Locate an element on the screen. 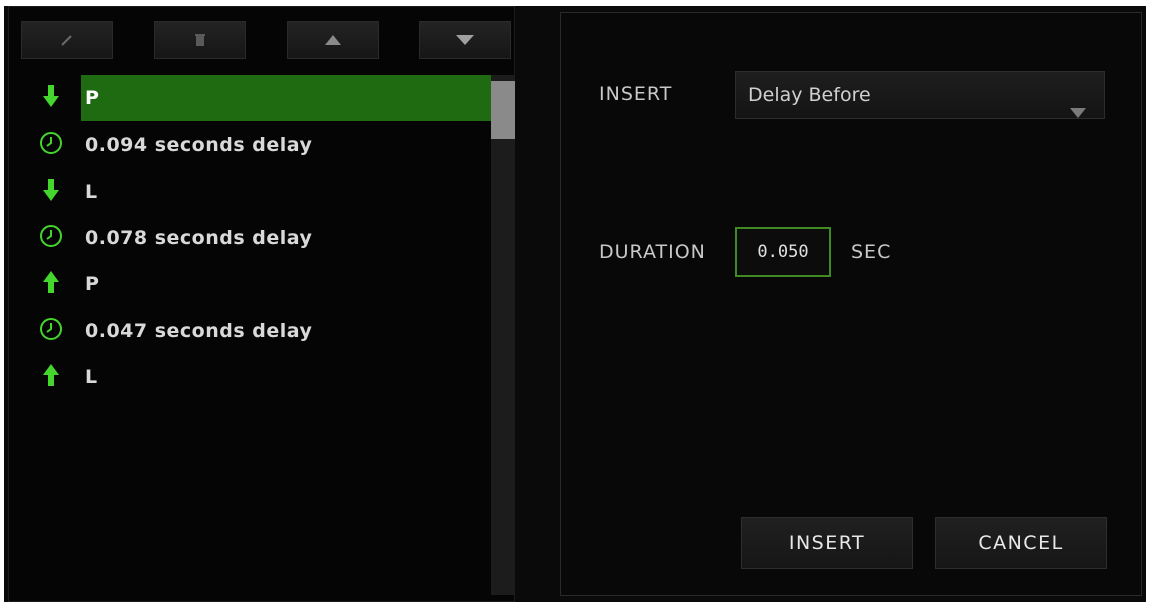 This screenshot has height=606, width=1150. list-item-label: 0.047 seconds delay is located at coordinates (199, 331).